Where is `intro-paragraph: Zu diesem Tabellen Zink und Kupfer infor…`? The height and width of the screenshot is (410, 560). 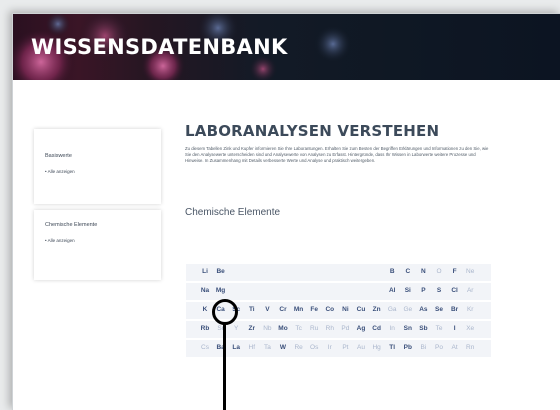 intro-paragraph: Zu diesem Tabellen Zink und Kupfer infor… is located at coordinates (337, 155).